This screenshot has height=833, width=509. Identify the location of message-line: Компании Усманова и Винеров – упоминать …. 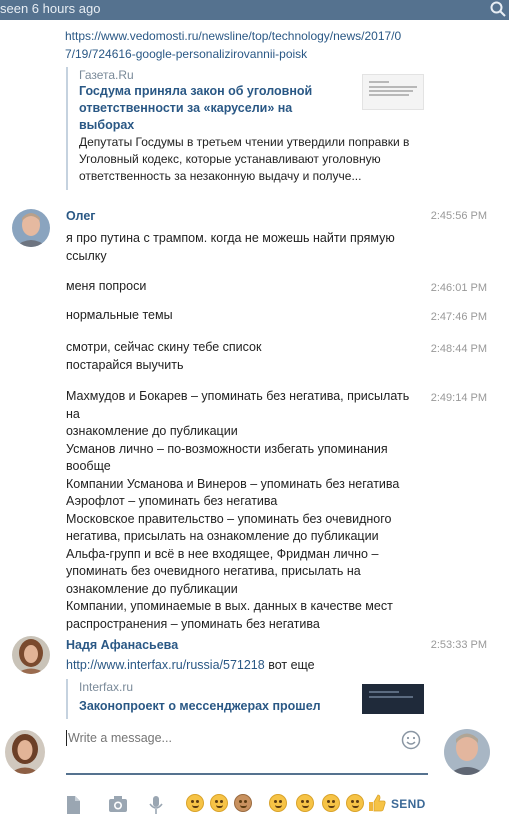
(233, 483).